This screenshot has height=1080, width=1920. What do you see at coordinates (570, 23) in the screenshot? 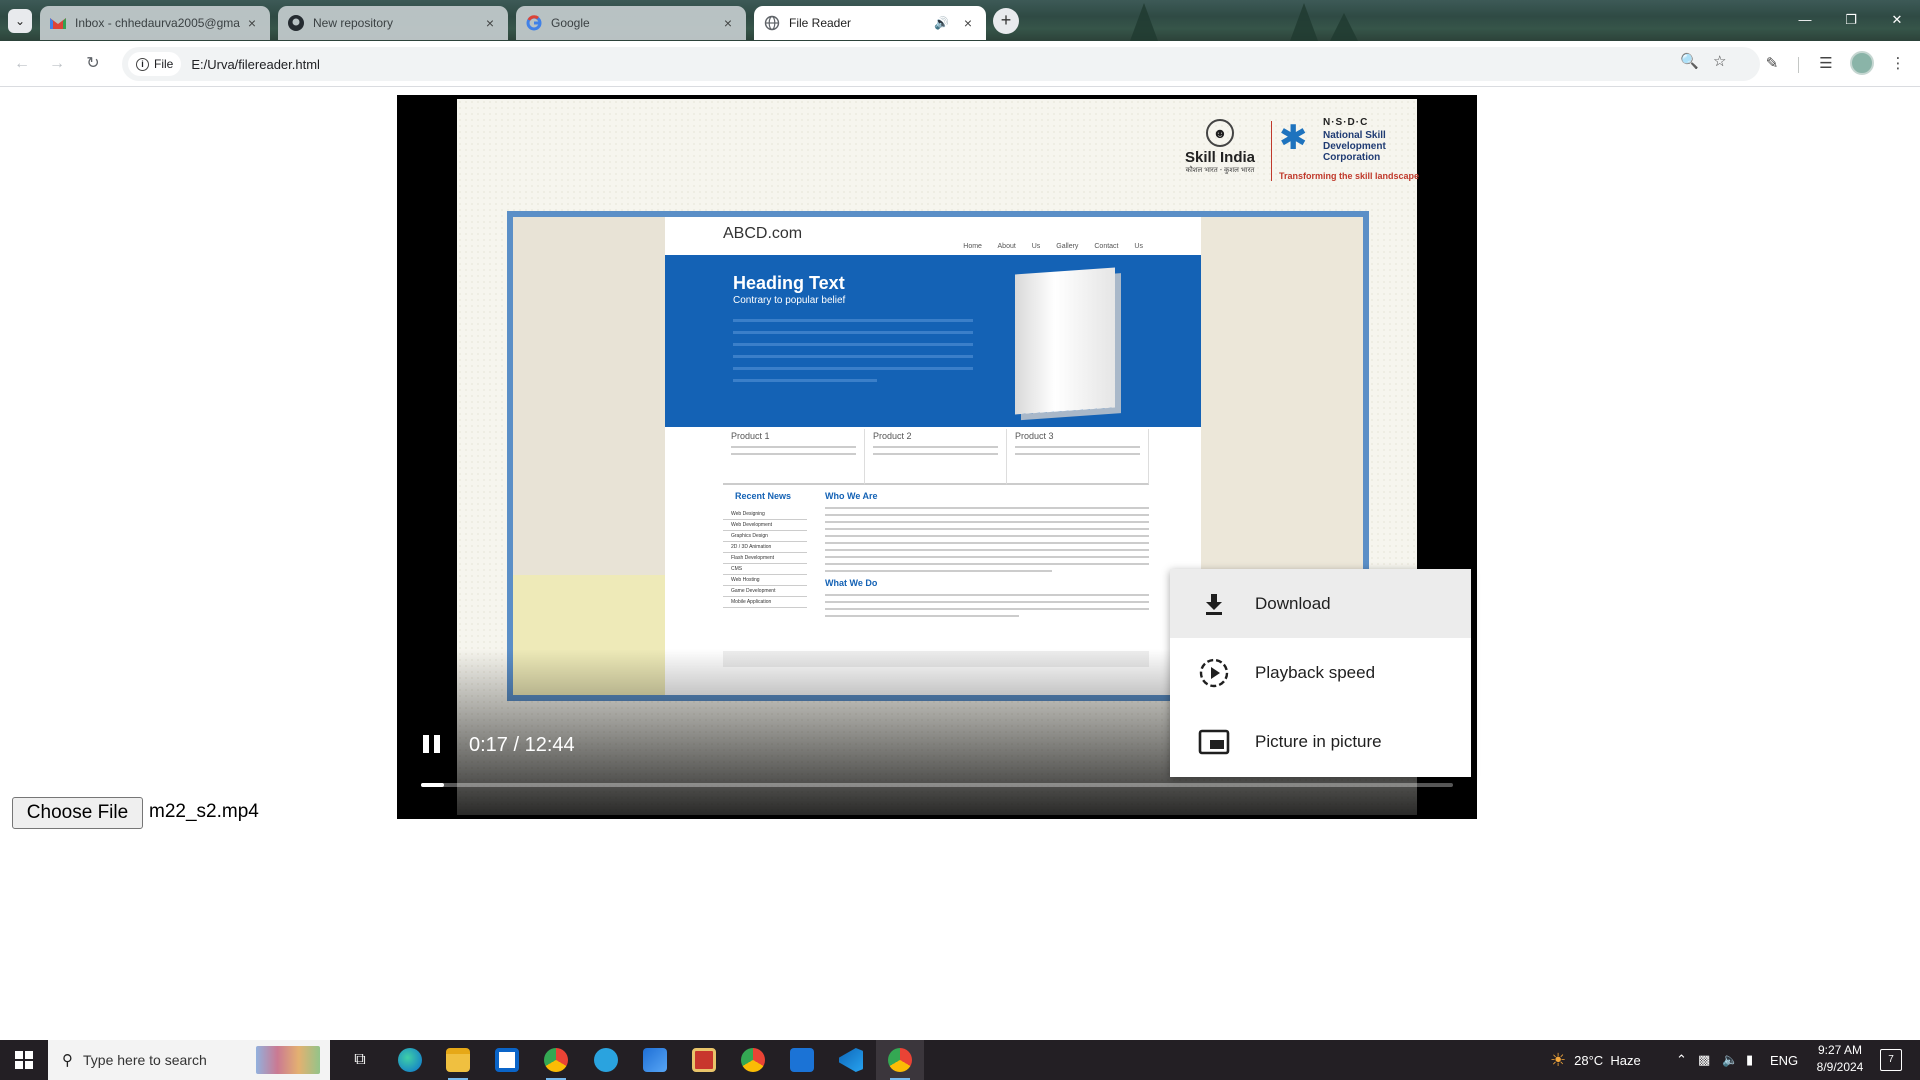
I see `tab-title: Google` at bounding box center [570, 23].